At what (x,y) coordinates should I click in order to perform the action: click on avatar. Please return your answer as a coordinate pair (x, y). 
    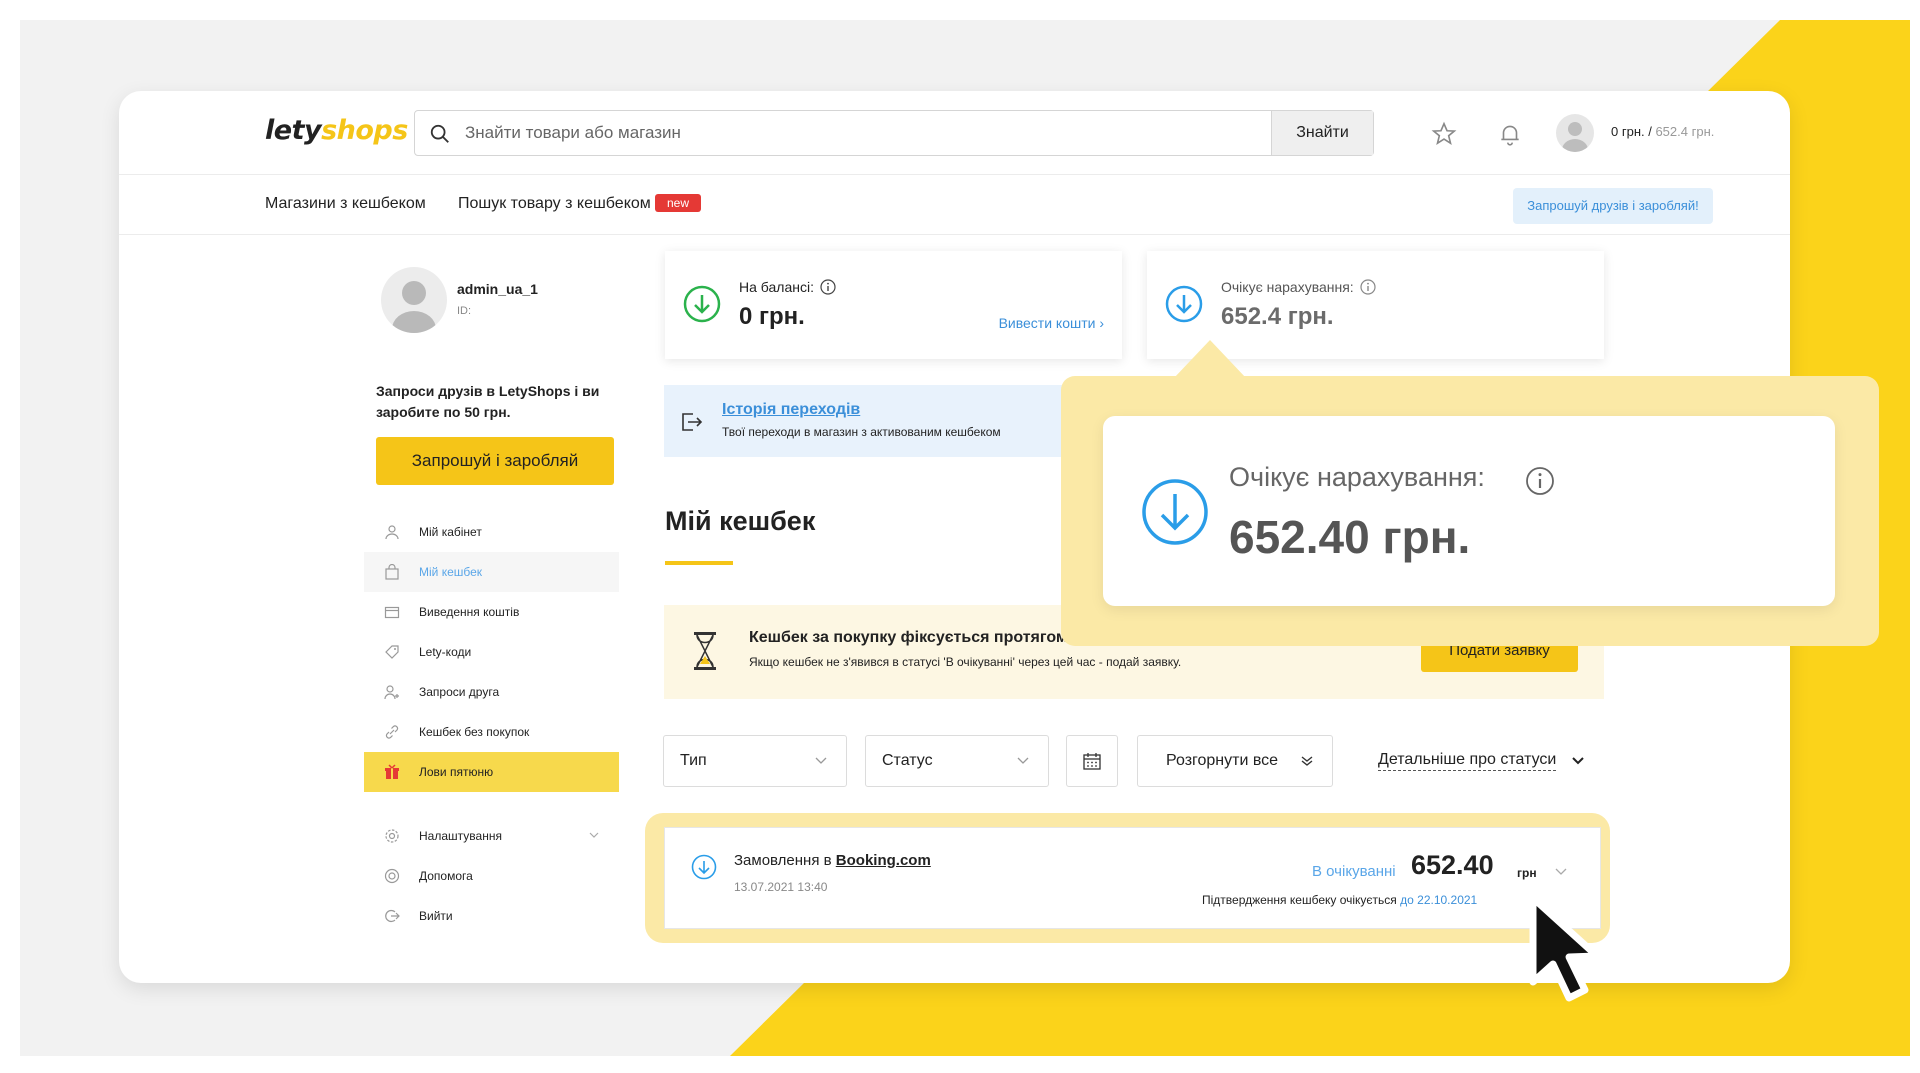
    Looking at the image, I should click on (1575, 133).